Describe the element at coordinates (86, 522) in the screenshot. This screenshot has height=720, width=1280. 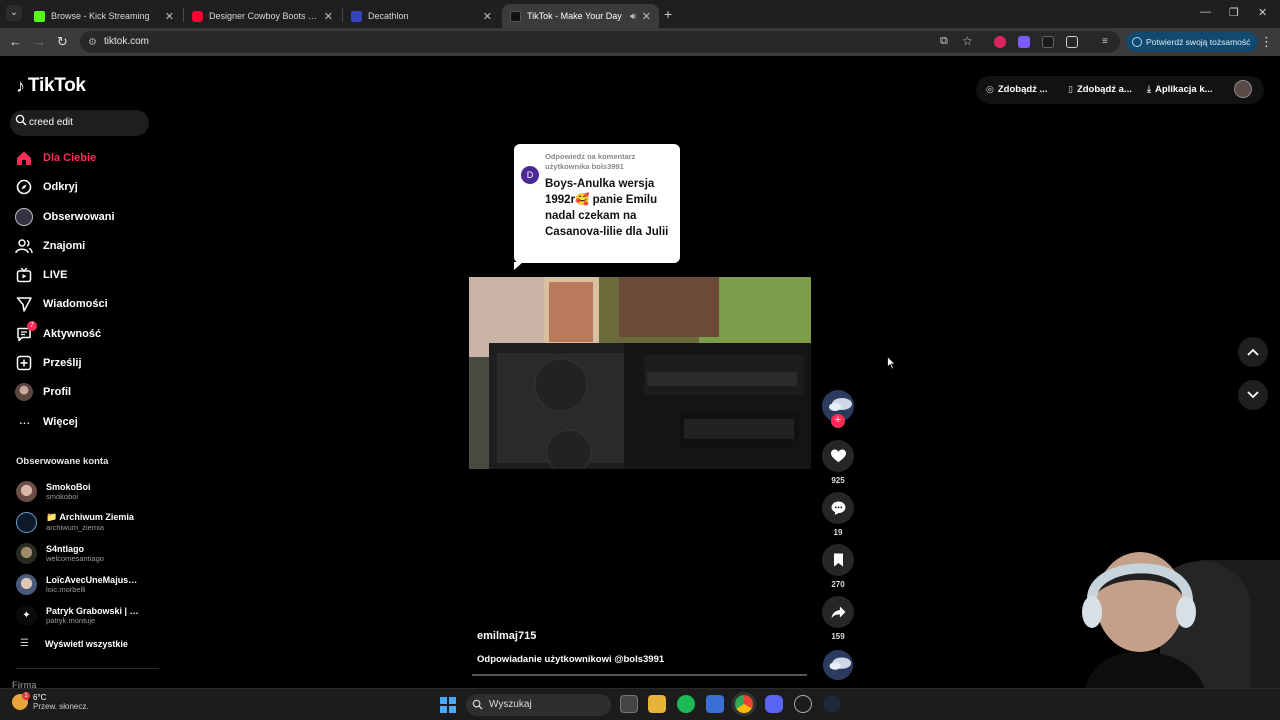
I see `following-account: 📁 Archiwum Ziemia archiwum_ziemia` at that location.